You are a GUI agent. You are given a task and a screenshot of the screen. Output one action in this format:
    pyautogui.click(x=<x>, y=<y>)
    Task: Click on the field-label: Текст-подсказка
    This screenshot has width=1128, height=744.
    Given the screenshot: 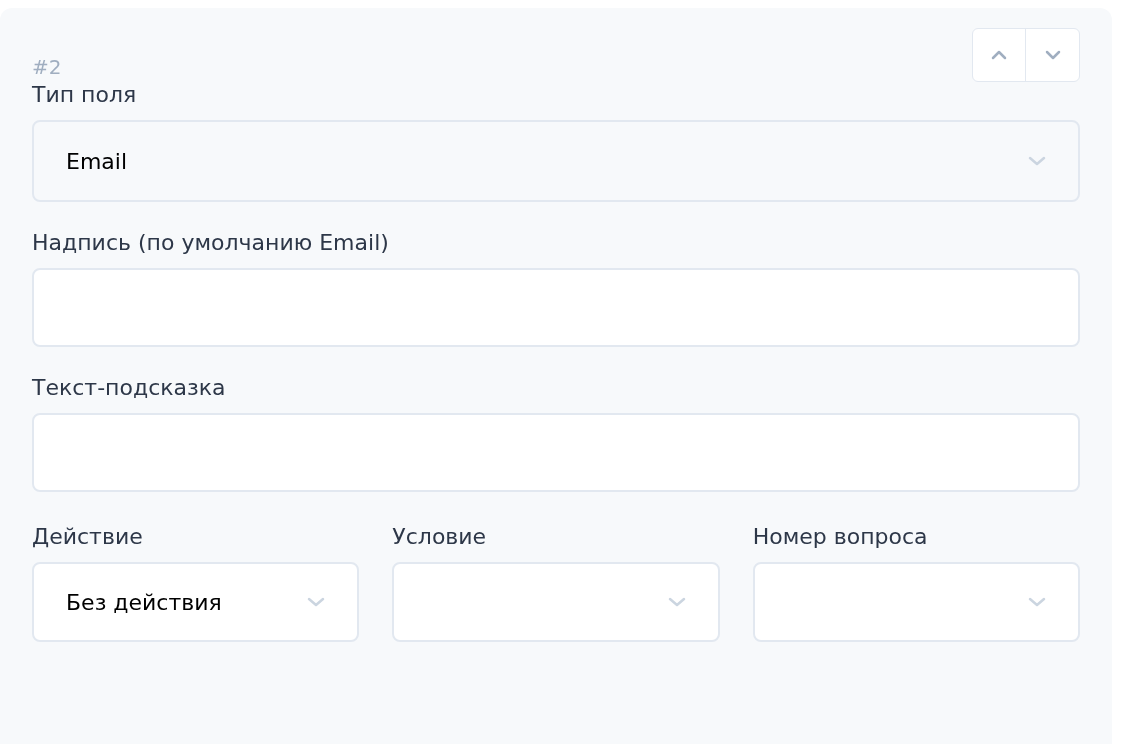 What is the action you would take?
    pyautogui.click(x=129, y=388)
    